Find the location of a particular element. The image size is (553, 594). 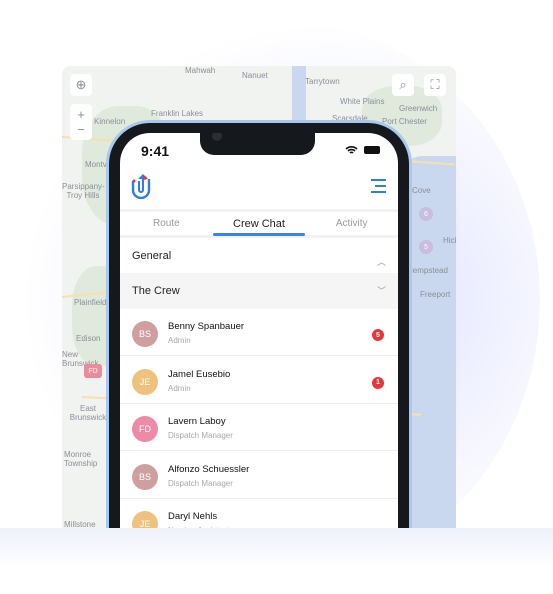

member-name: Alfonzo Schuessler is located at coordinates (209, 469).